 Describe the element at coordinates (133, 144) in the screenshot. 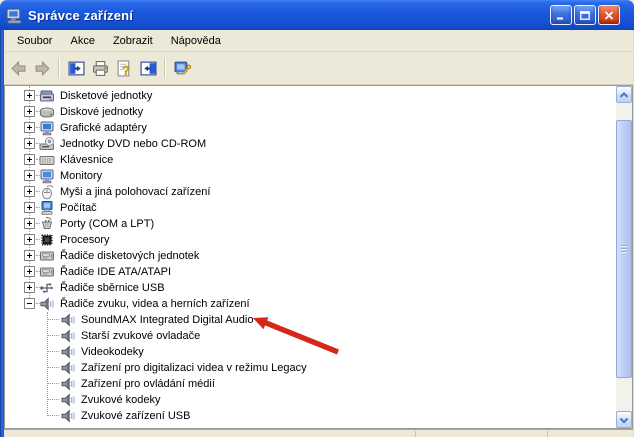

I see `tree-item-label: Jednotky DVD nebo CD-ROM` at that location.